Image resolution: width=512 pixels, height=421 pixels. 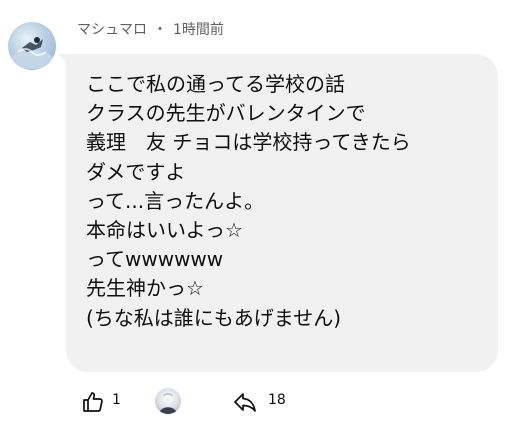 I want to click on comment-line: ってwwwwww, so click(x=155, y=259).